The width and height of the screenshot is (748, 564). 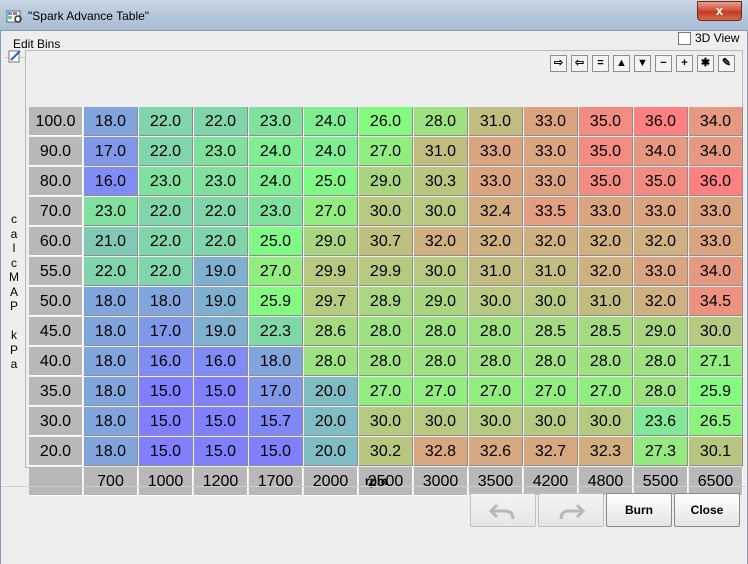 What do you see at coordinates (331, 301) in the screenshot?
I see `table-cell: 29.7` at bounding box center [331, 301].